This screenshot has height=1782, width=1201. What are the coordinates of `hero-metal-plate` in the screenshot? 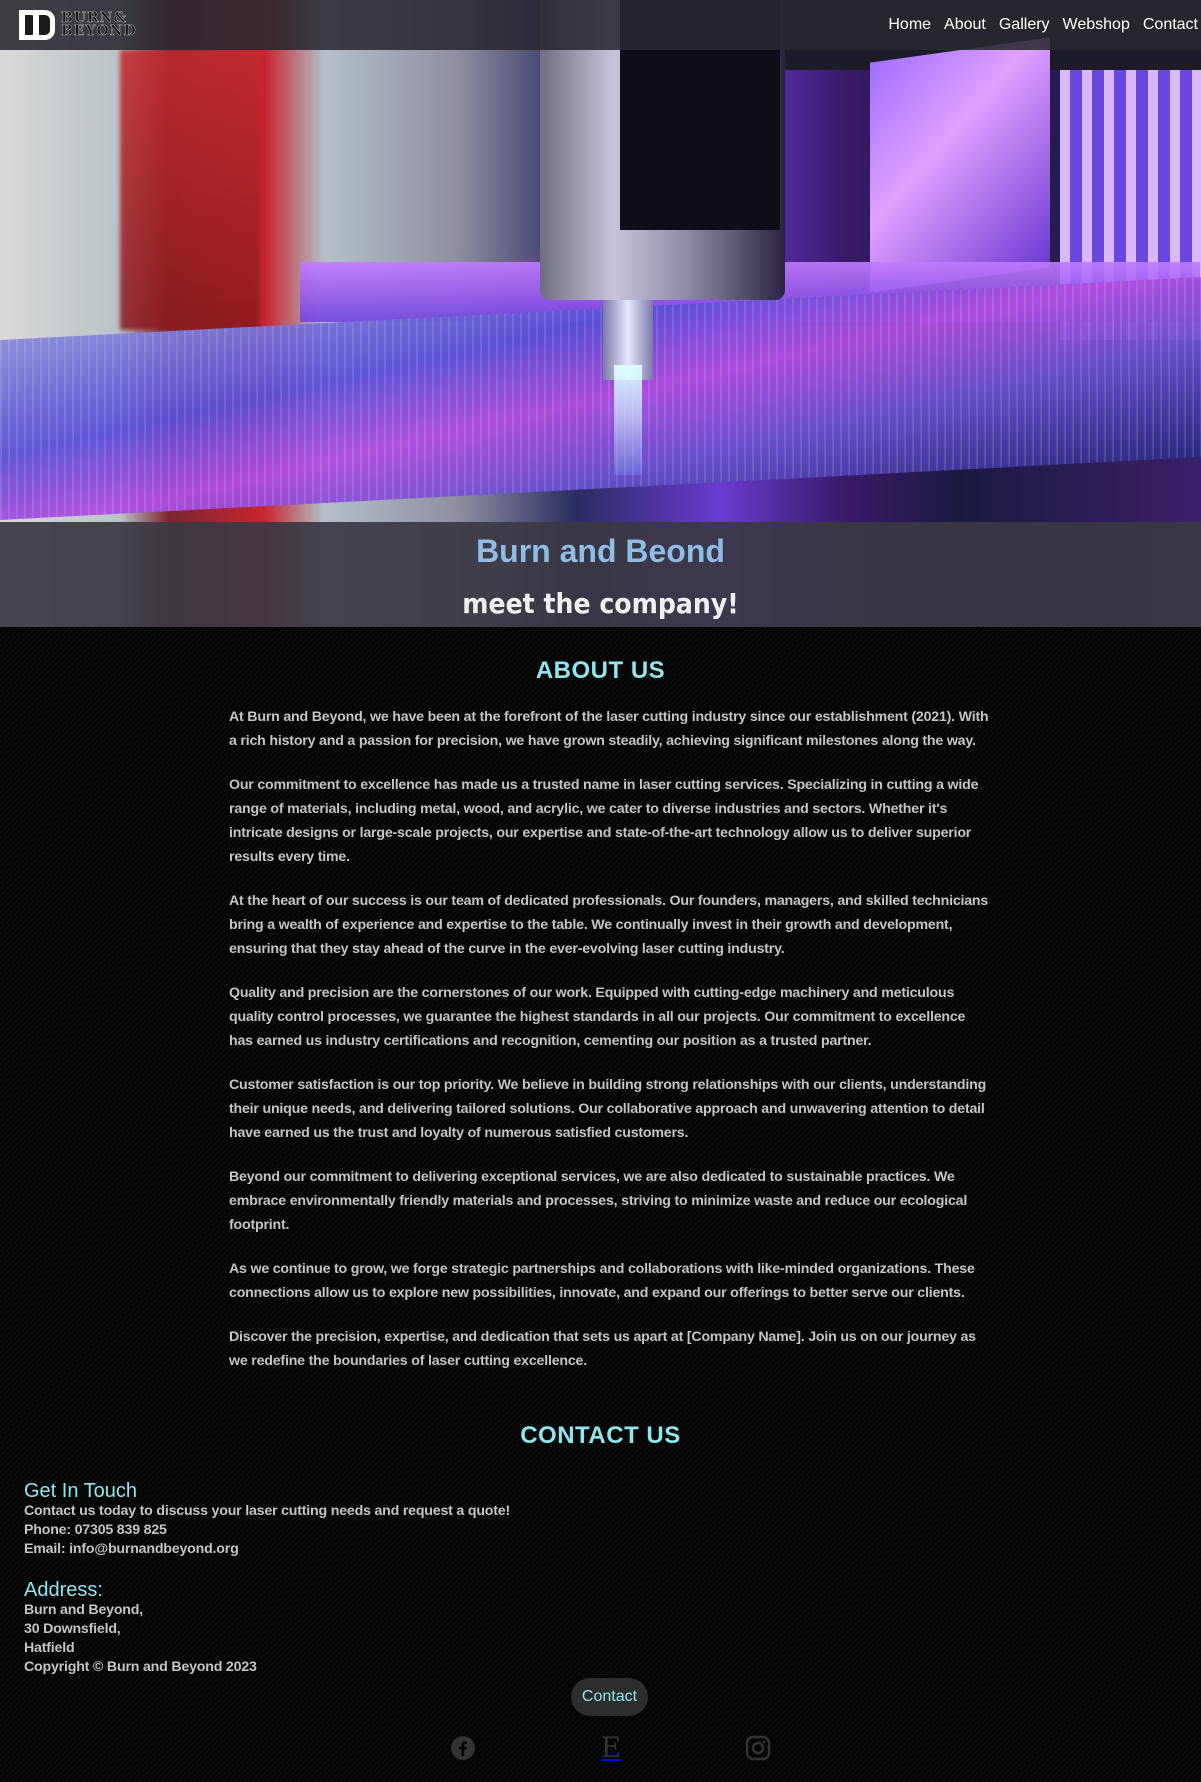 It's located at (960, 165).